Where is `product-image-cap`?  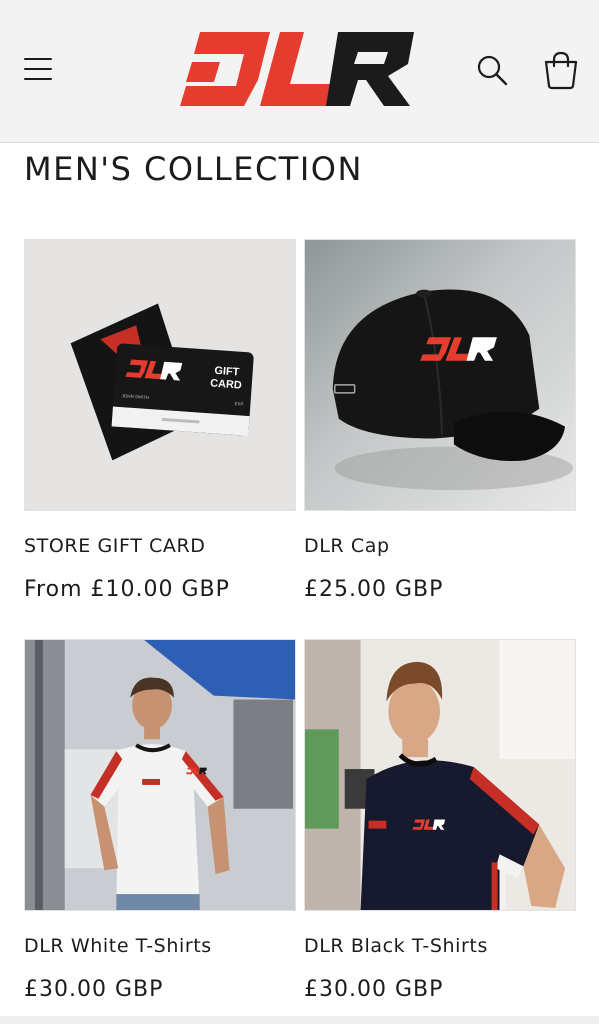 product-image-cap is located at coordinates (440, 375).